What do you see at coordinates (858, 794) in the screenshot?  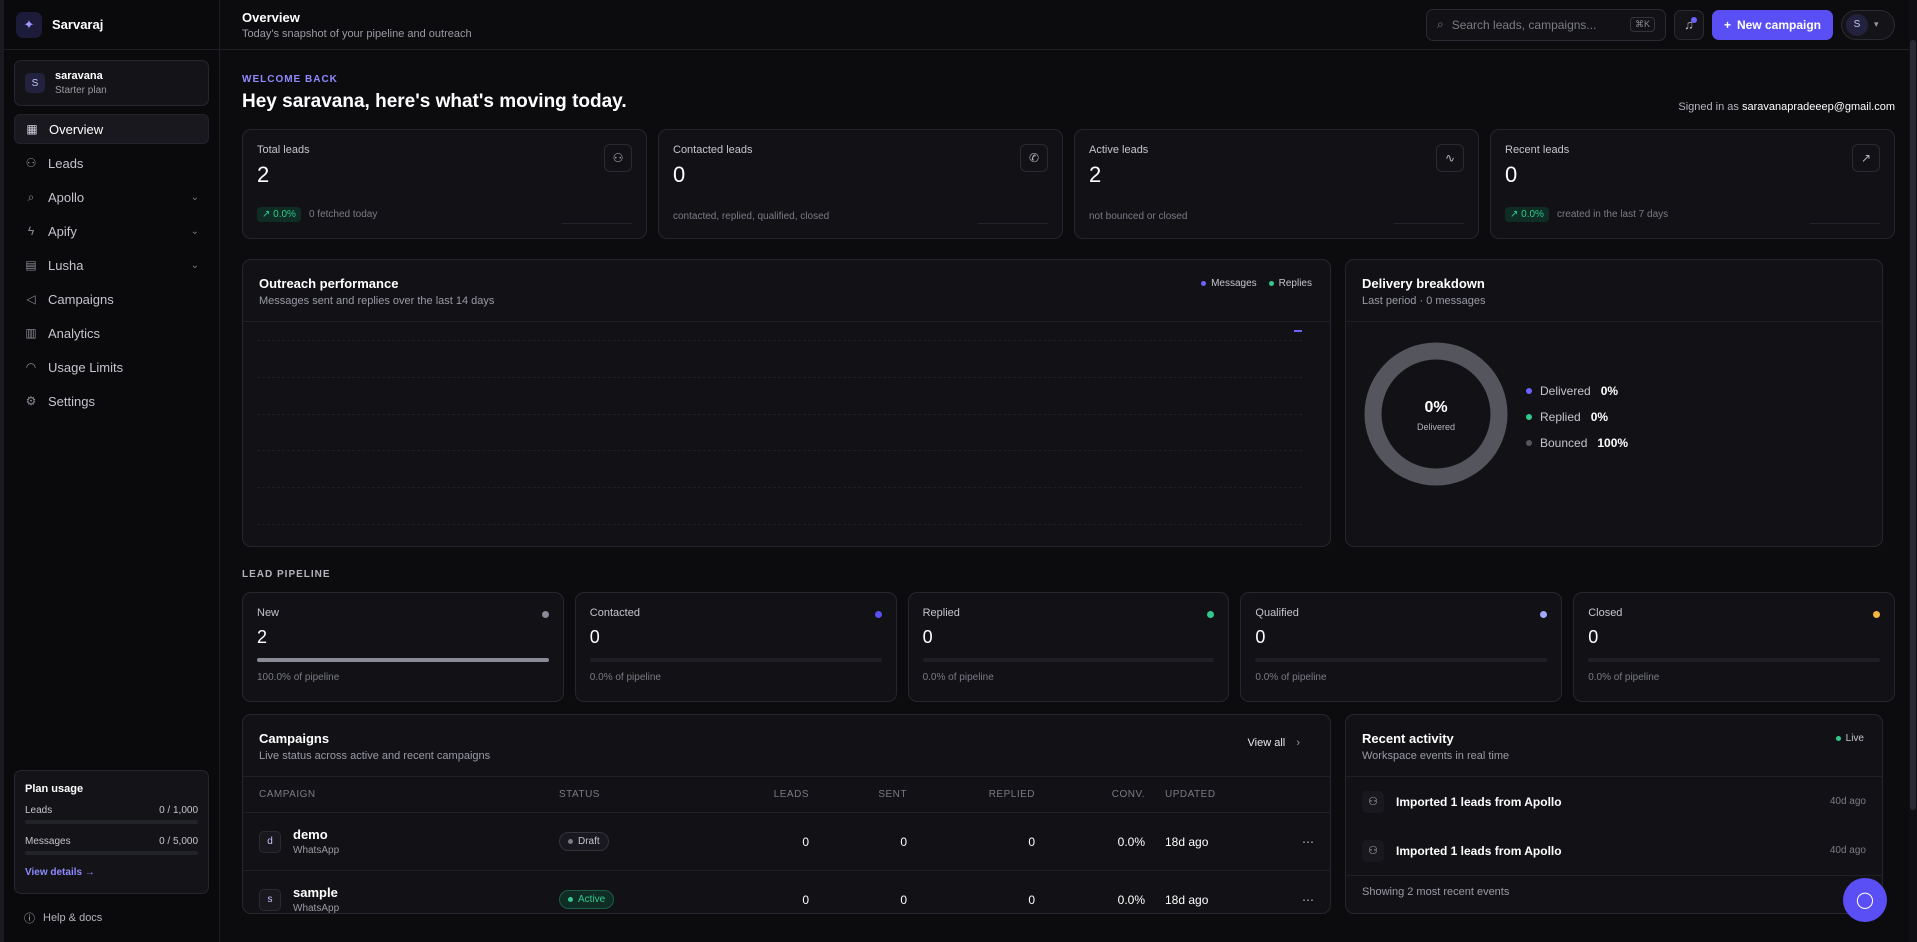 I see `column-header-sent: SENT` at bounding box center [858, 794].